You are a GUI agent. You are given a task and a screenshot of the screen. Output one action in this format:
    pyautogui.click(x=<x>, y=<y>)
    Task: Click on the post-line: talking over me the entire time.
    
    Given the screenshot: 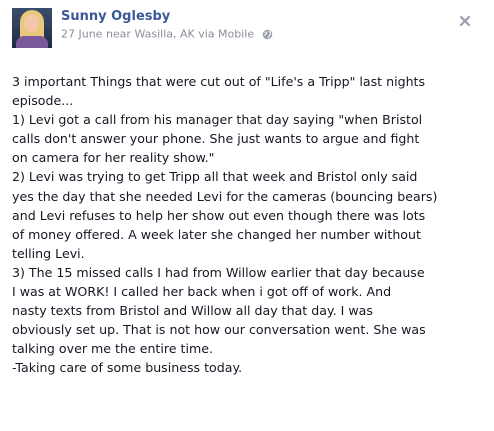 What is the action you would take?
    pyautogui.click(x=112, y=349)
    